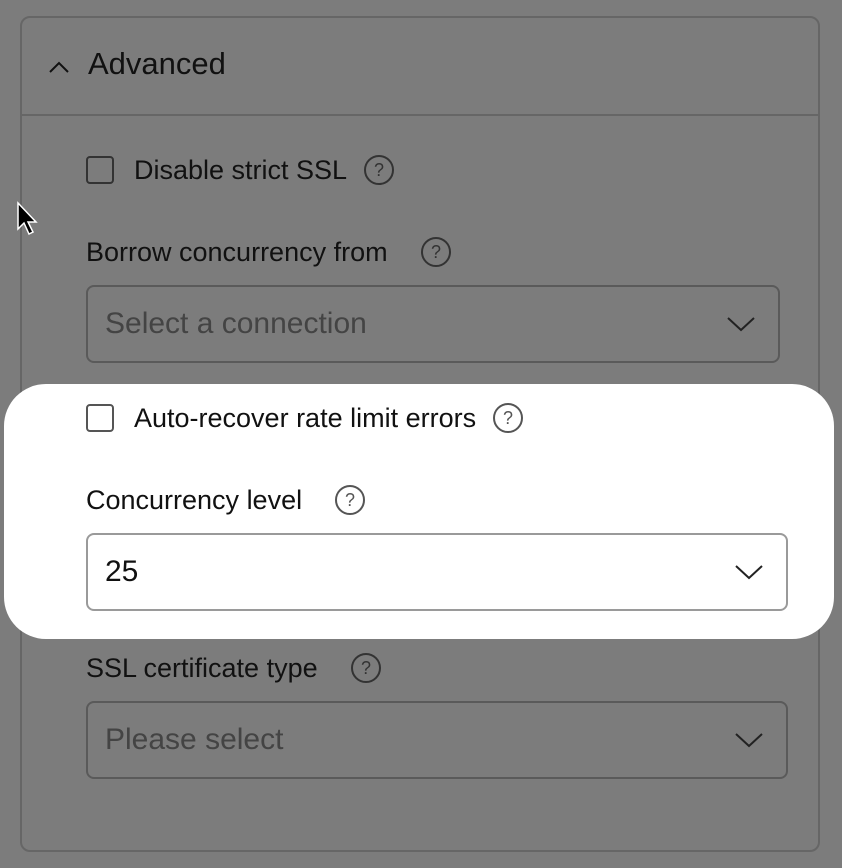 Image resolution: width=842 pixels, height=868 pixels. Describe the element at coordinates (237, 251) in the screenshot. I see `borrow-label: Borrow concurrency from` at that location.